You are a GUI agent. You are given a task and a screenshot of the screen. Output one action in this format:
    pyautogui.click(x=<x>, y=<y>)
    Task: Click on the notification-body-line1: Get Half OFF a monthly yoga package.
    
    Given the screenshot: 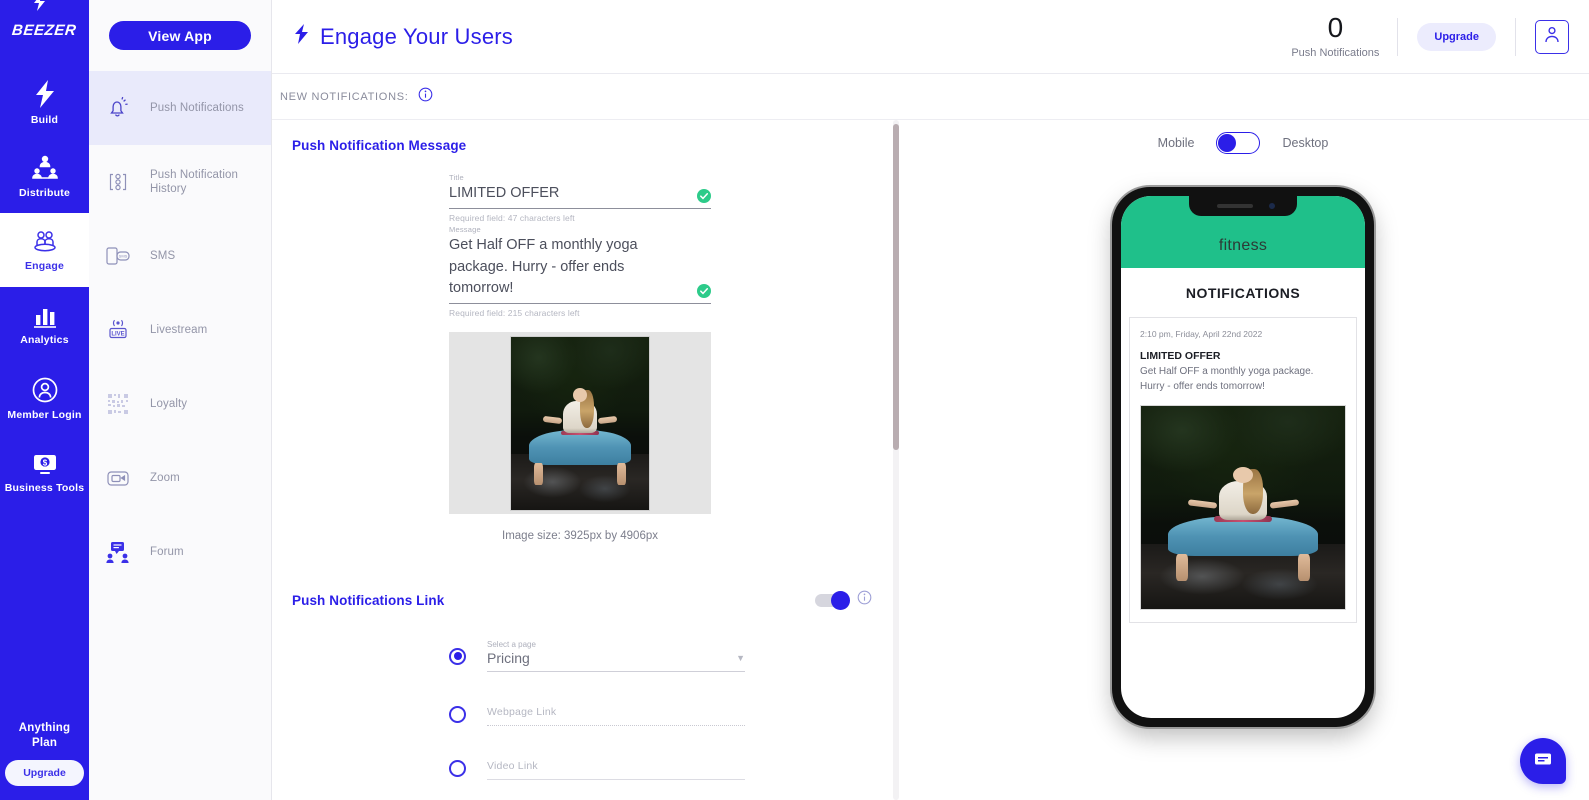 What is the action you would take?
    pyautogui.click(x=1227, y=371)
    